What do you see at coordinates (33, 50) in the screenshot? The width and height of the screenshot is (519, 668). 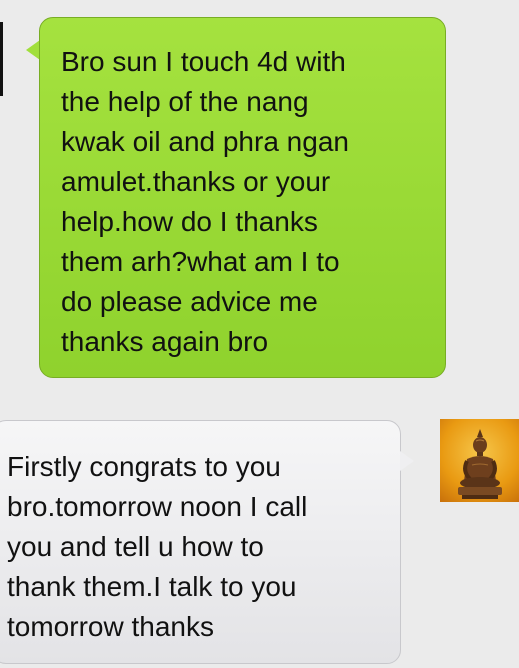 I see `incoming-bubble-tail` at bounding box center [33, 50].